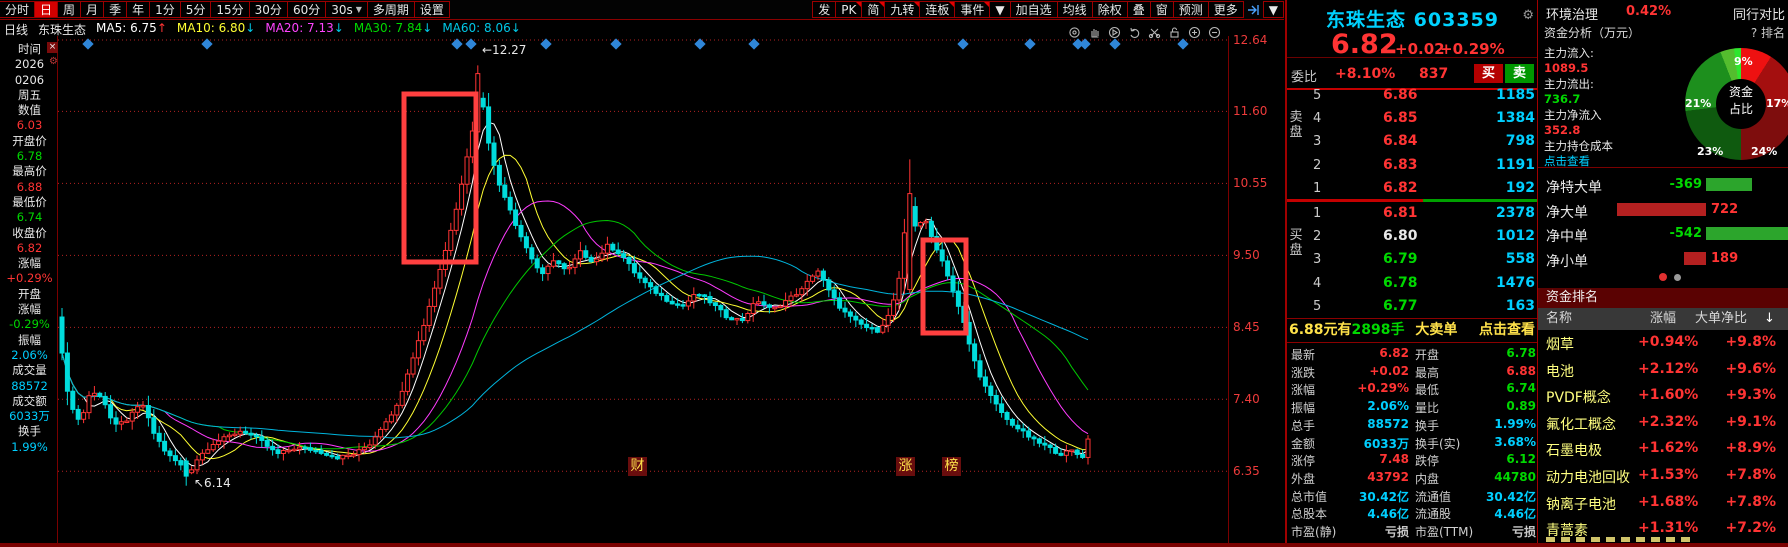  What do you see at coordinates (230, 9) in the screenshot?
I see `toolbar-button: 15分` at bounding box center [230, 9].